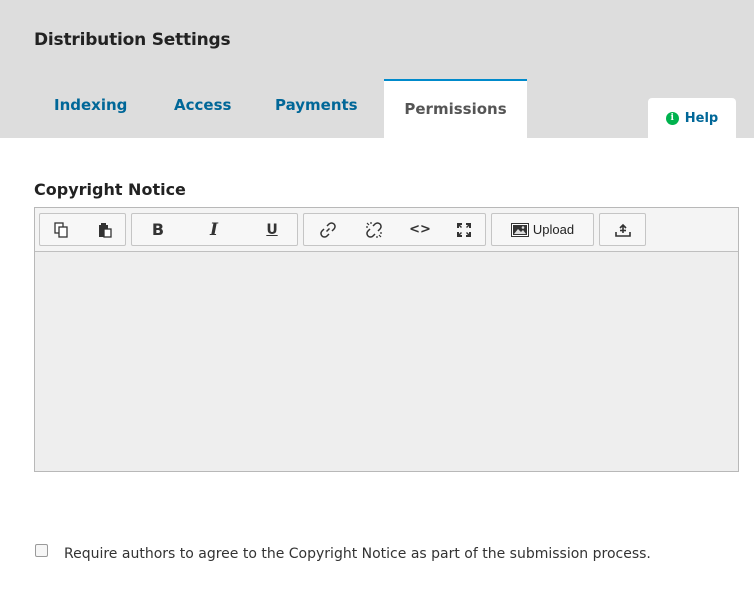 The width and height of the screenshot is (754, 591). I want to click on fullscreen-icon, so click(464, 230).